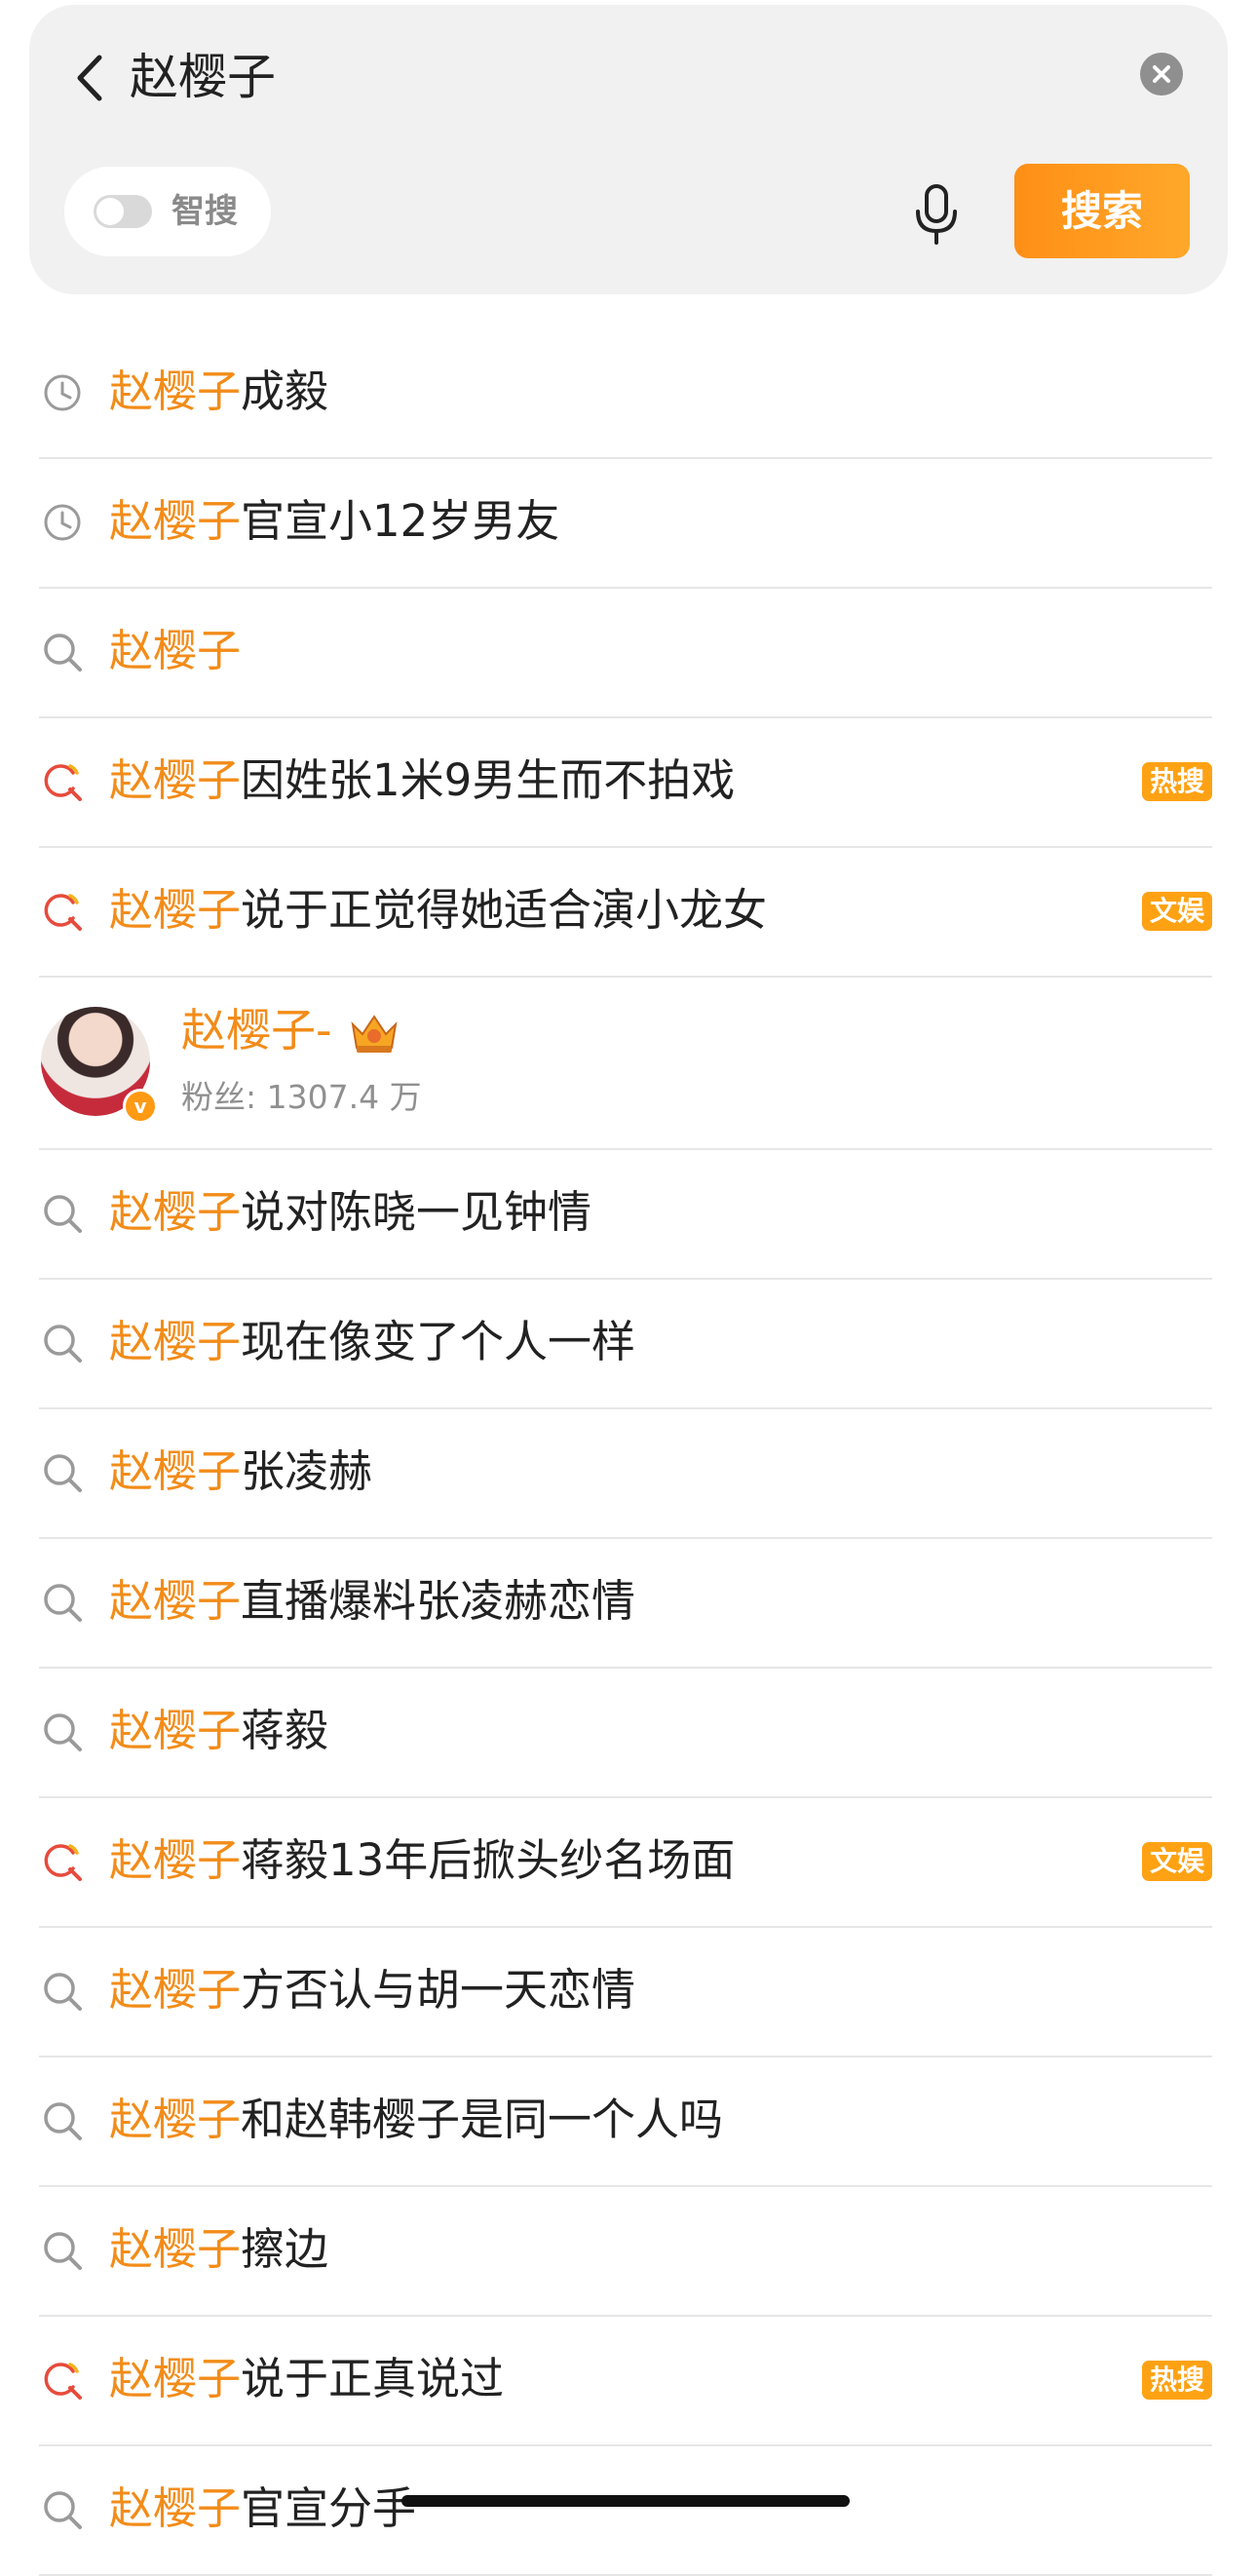  Describe the element at coordinates (416, 1212) in the screenshot. I see `suggestion-rest: 说对陈晓一见钟情` at that location.